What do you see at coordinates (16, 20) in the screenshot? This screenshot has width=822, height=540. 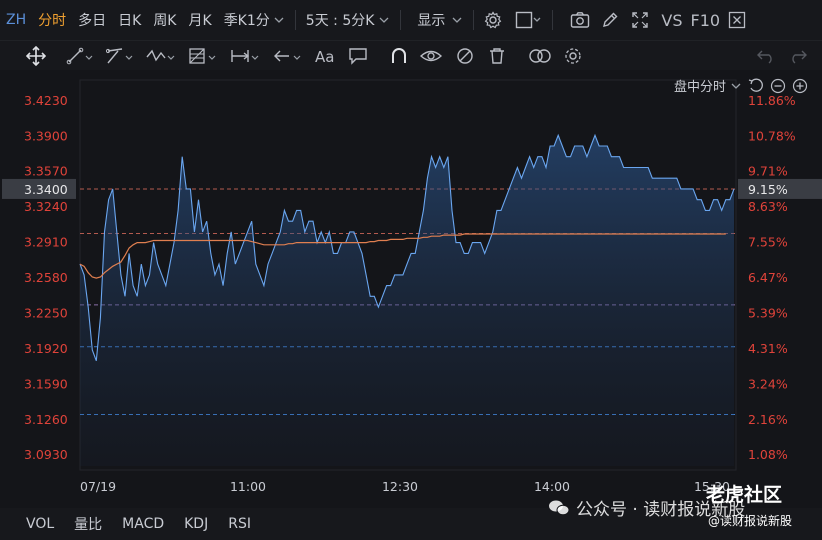 I see `exchange-label: ZH` at bounding box center [16, 20].